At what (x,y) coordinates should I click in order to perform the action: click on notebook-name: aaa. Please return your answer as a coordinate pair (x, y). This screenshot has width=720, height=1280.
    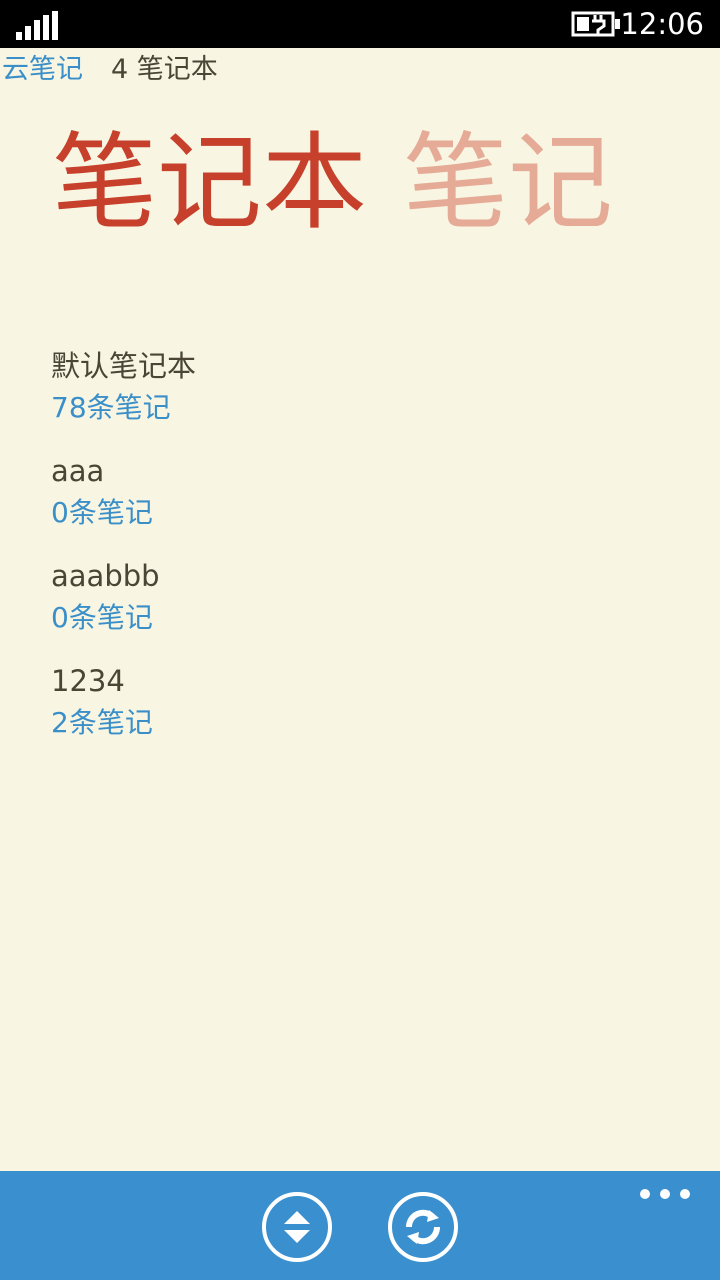
    Looking at the image, I should click on (78, 471).